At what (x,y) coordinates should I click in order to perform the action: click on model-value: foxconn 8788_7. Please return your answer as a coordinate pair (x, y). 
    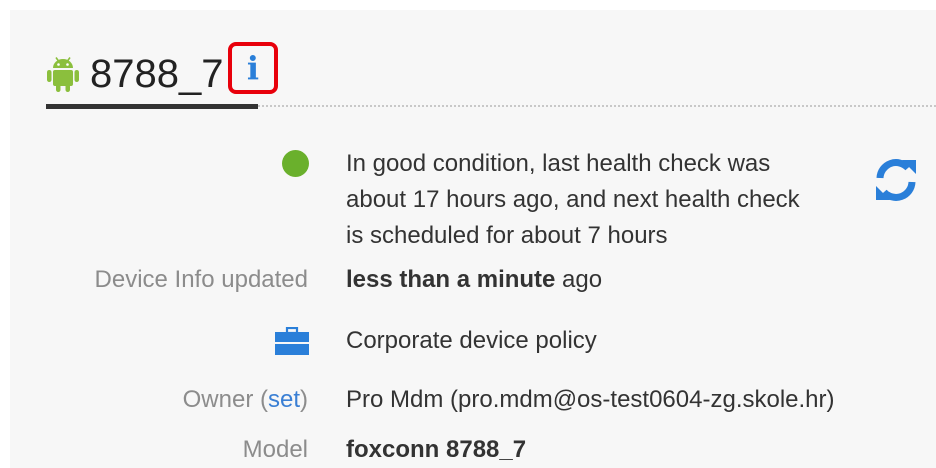
    Looking at the image, I should click on (436, 449).